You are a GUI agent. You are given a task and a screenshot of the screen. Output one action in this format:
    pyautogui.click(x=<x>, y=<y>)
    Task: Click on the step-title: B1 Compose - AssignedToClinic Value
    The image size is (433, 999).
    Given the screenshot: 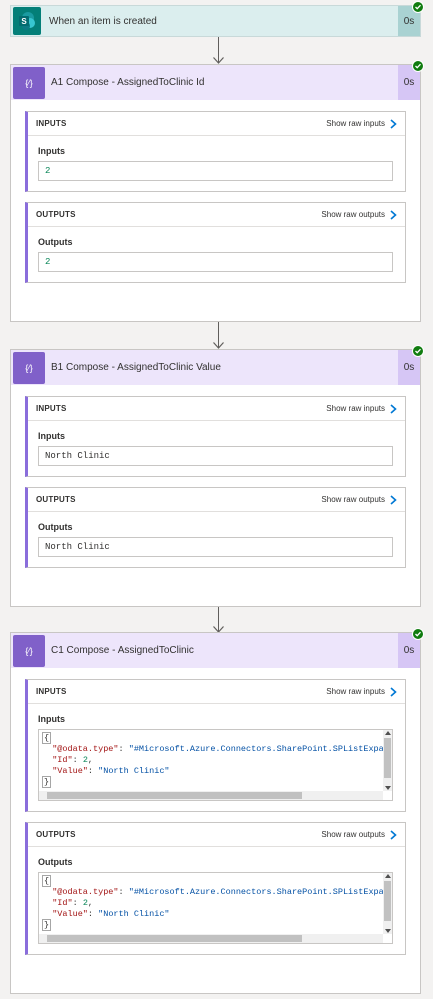 What is the action you would take?
    pyautogui.click(x=136, y=367)
    